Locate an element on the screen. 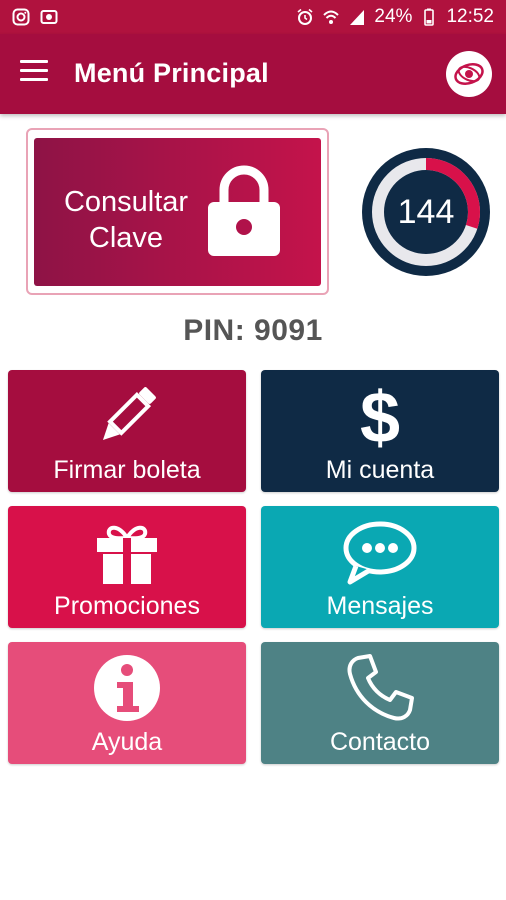 This screenshot has height=900, width=506. brand-logo-icon is located at coordinates (469, 74).